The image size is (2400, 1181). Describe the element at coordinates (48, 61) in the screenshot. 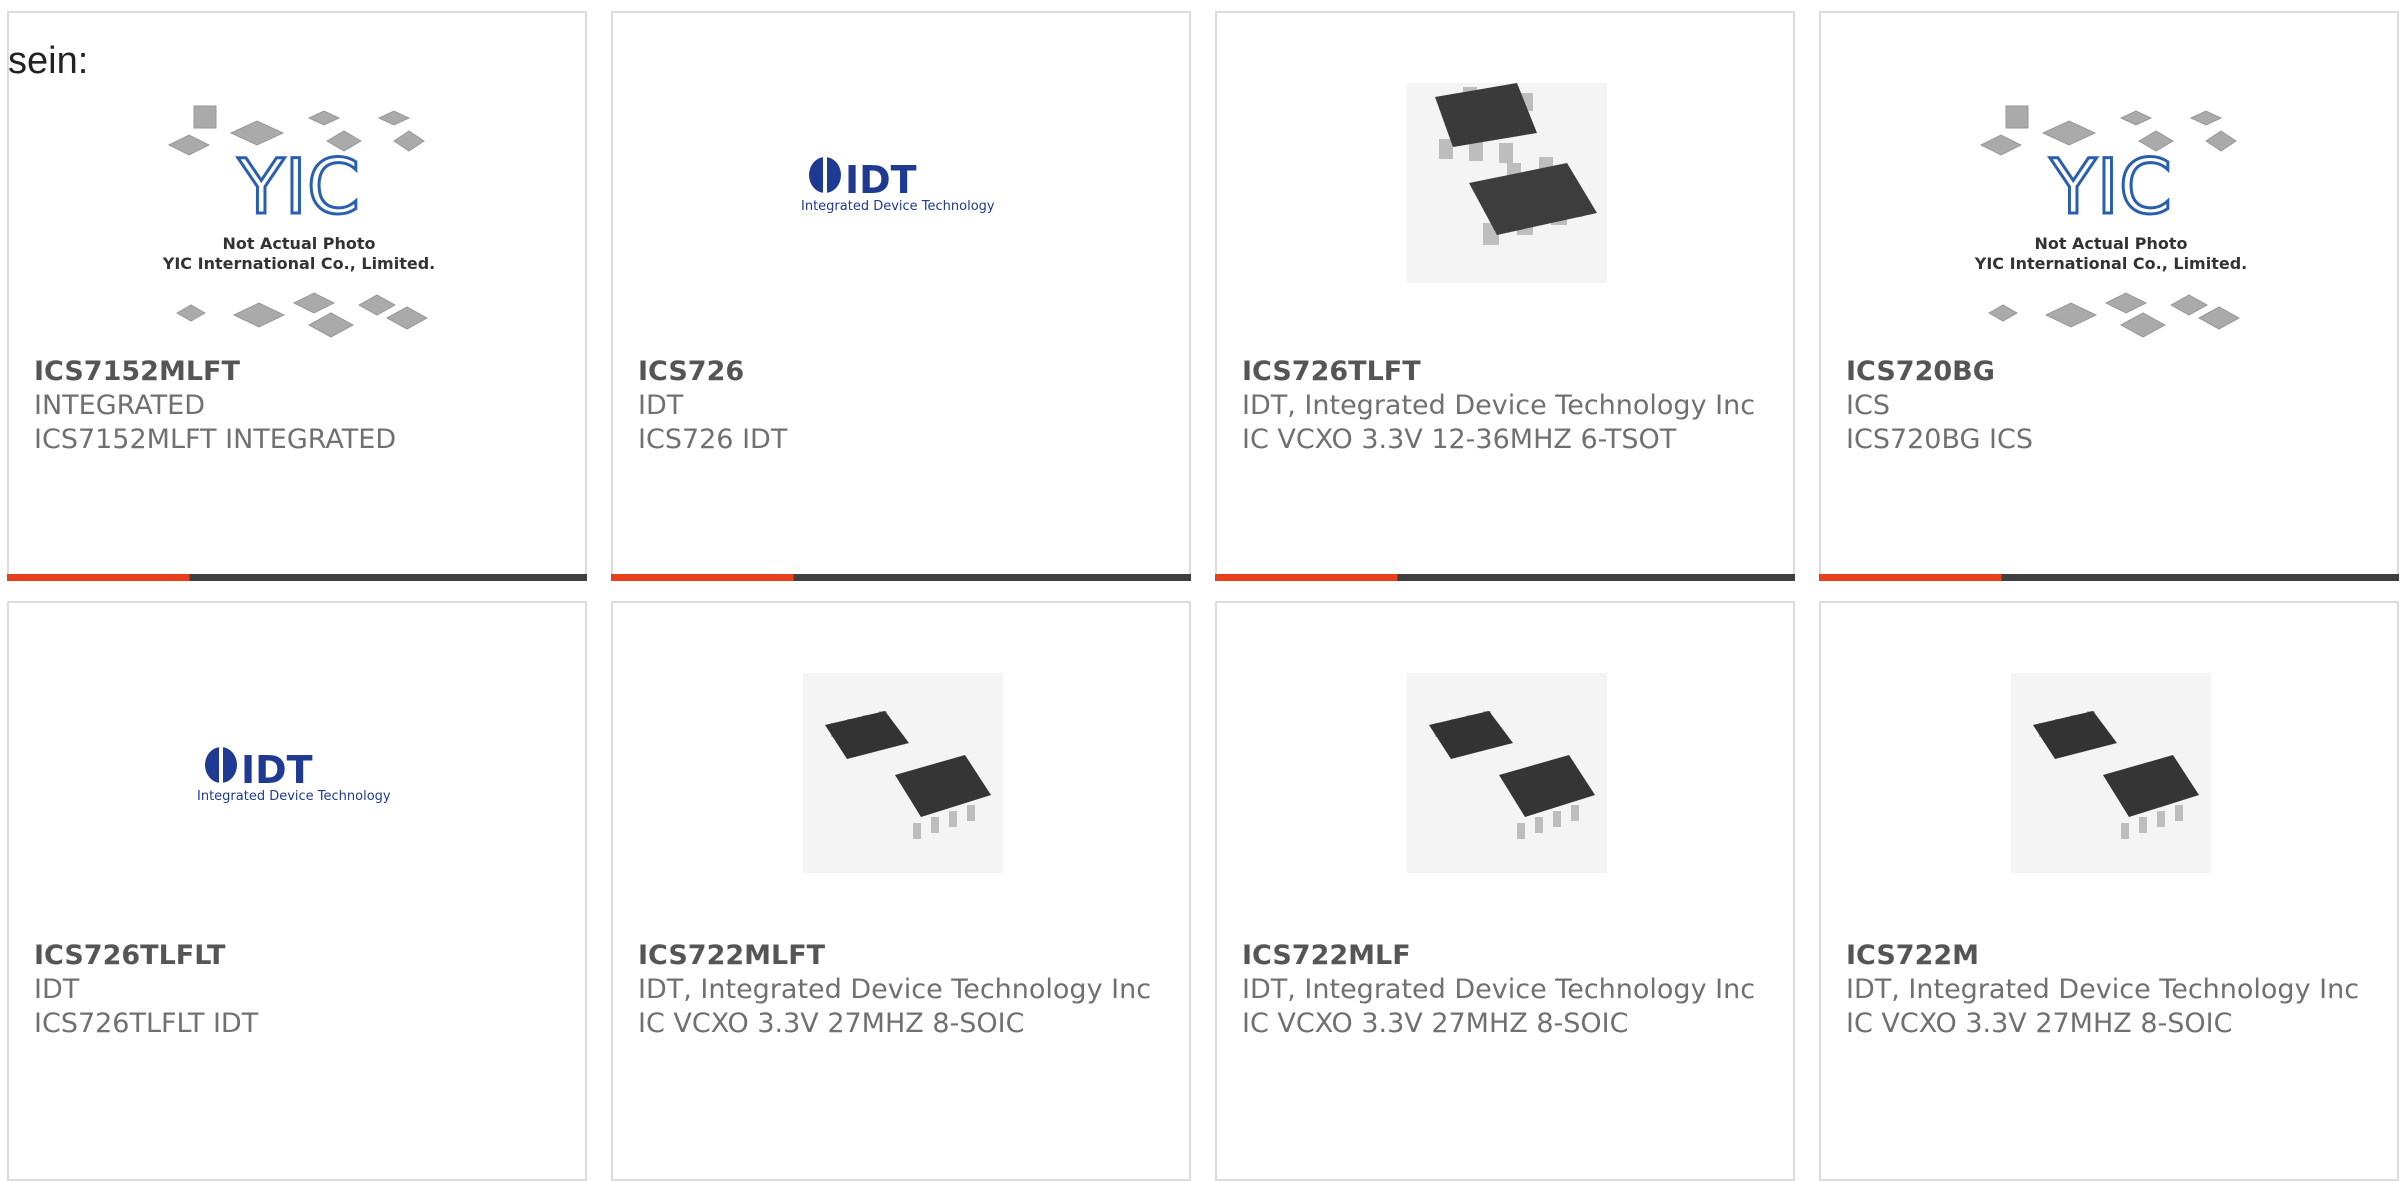

I see `intro-text: sein:` at that location.